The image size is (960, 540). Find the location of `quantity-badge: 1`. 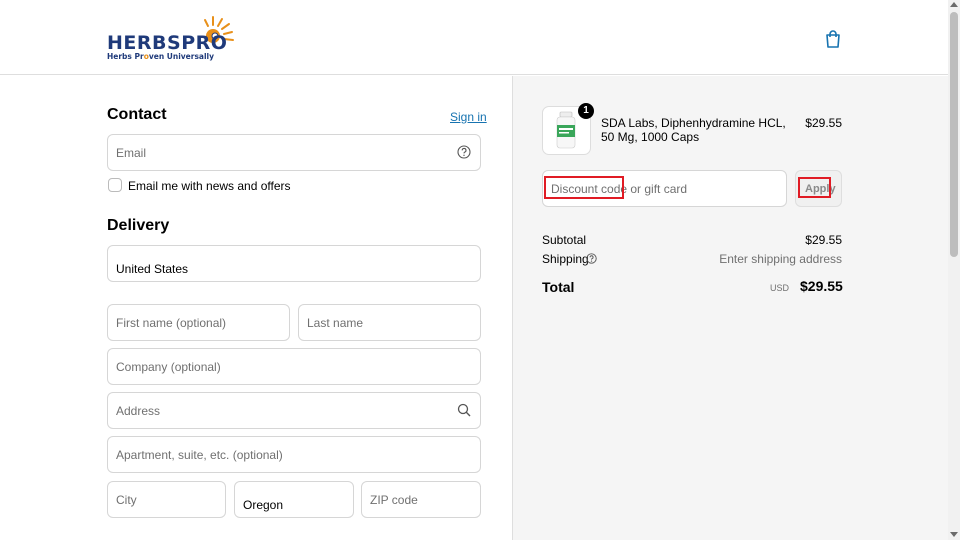

quantity-badge: 1 is located at coordinates (586, 111).